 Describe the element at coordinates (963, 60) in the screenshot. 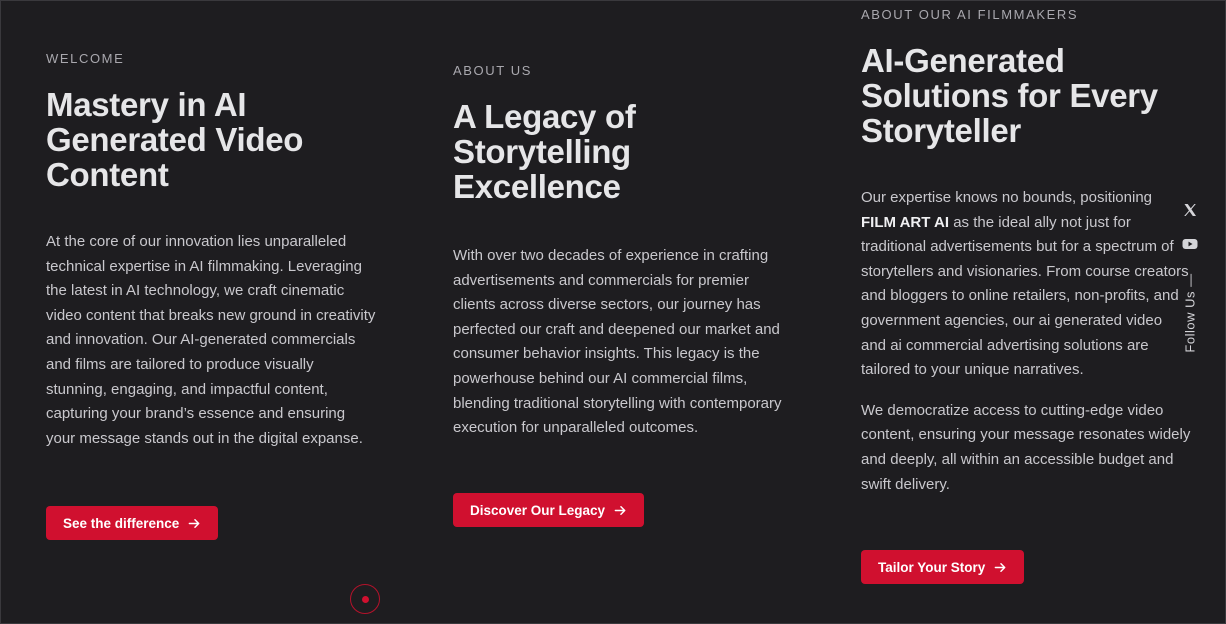

I see `ai-filmmakers-heading-line-1: AI-Generated` at that location.